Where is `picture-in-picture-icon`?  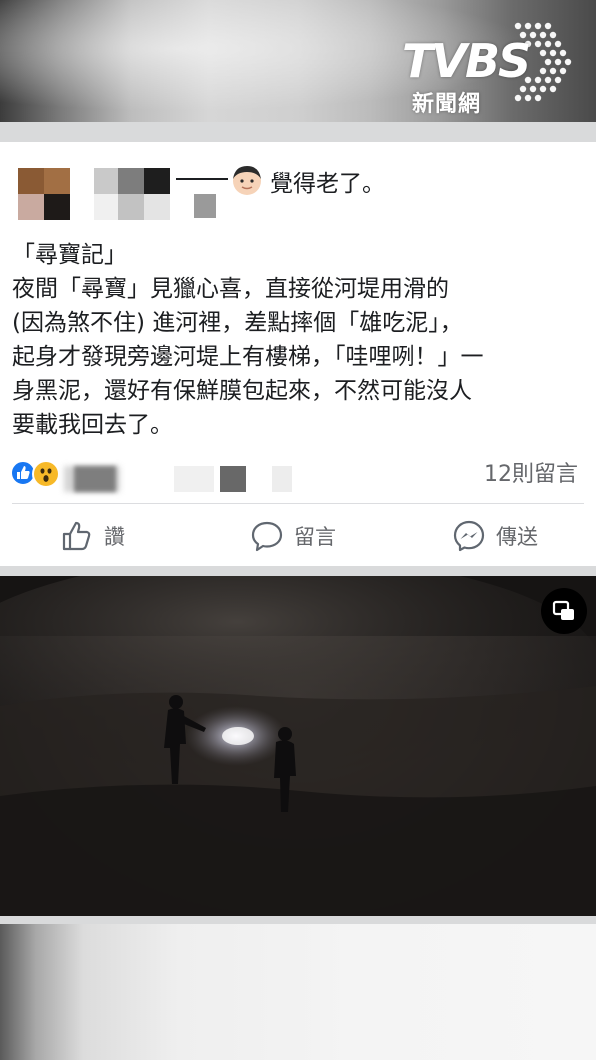 picture-in-picture-icon is located at coordinates (563, 610).